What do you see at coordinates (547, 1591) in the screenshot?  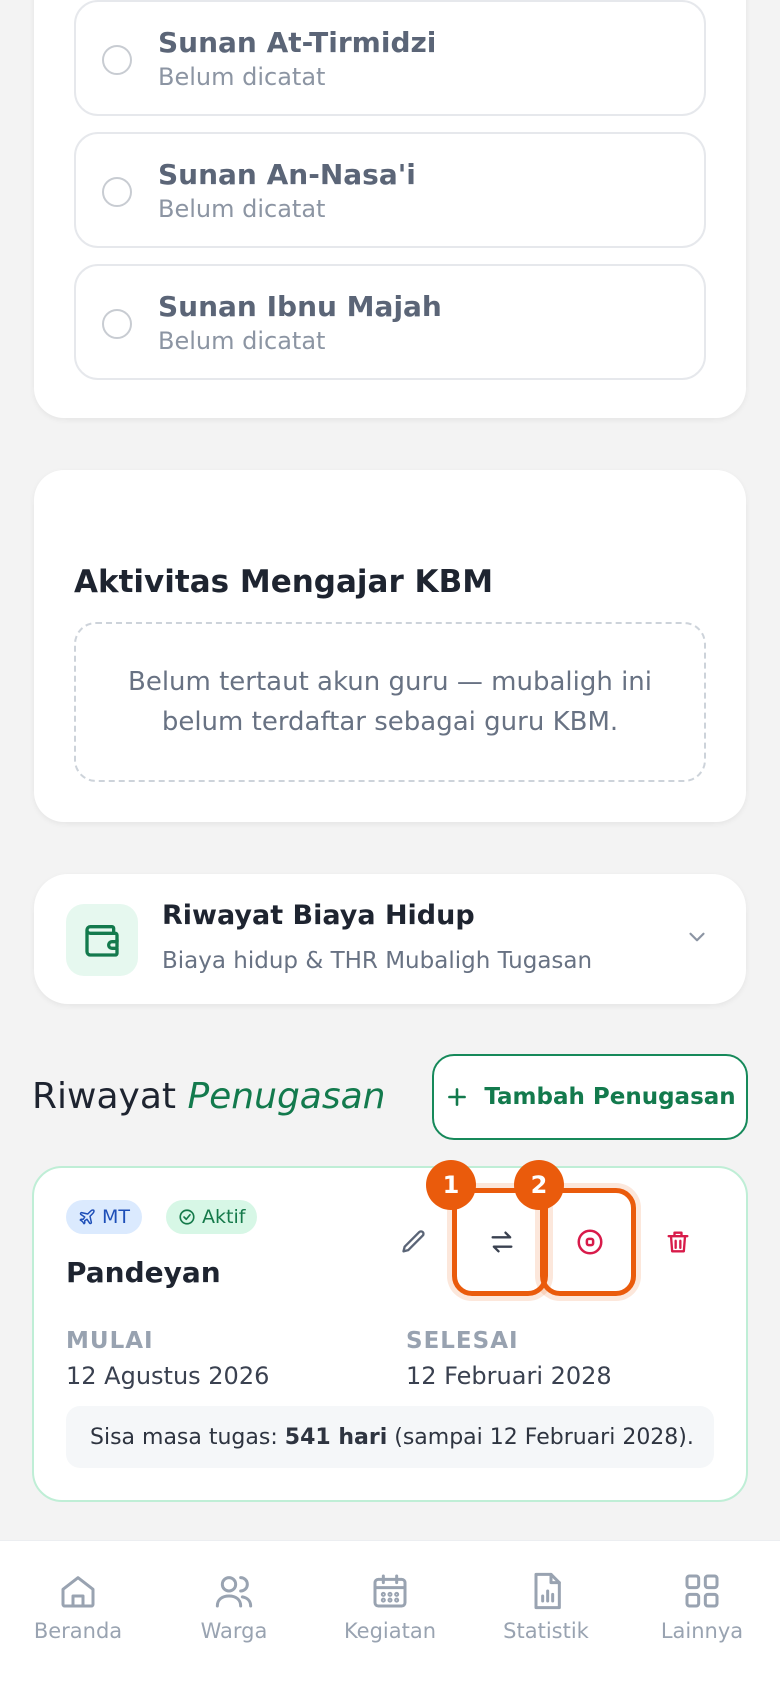 I see `stats-icon` at bounding box center [547, 1591].